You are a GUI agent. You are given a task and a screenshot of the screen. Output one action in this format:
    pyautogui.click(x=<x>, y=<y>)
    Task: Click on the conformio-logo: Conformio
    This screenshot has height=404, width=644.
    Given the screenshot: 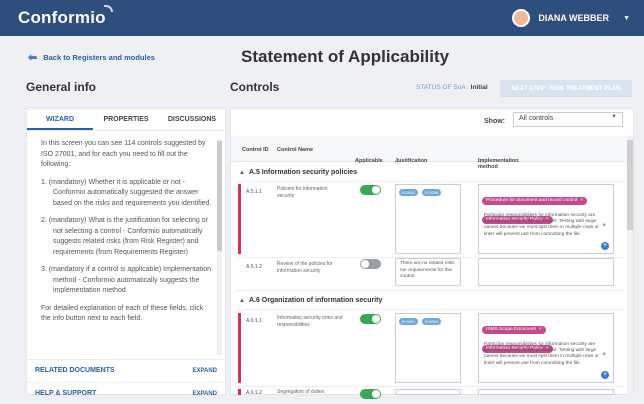 What is the action you would take?
    pyautogui.click(x=65, y=16)
    